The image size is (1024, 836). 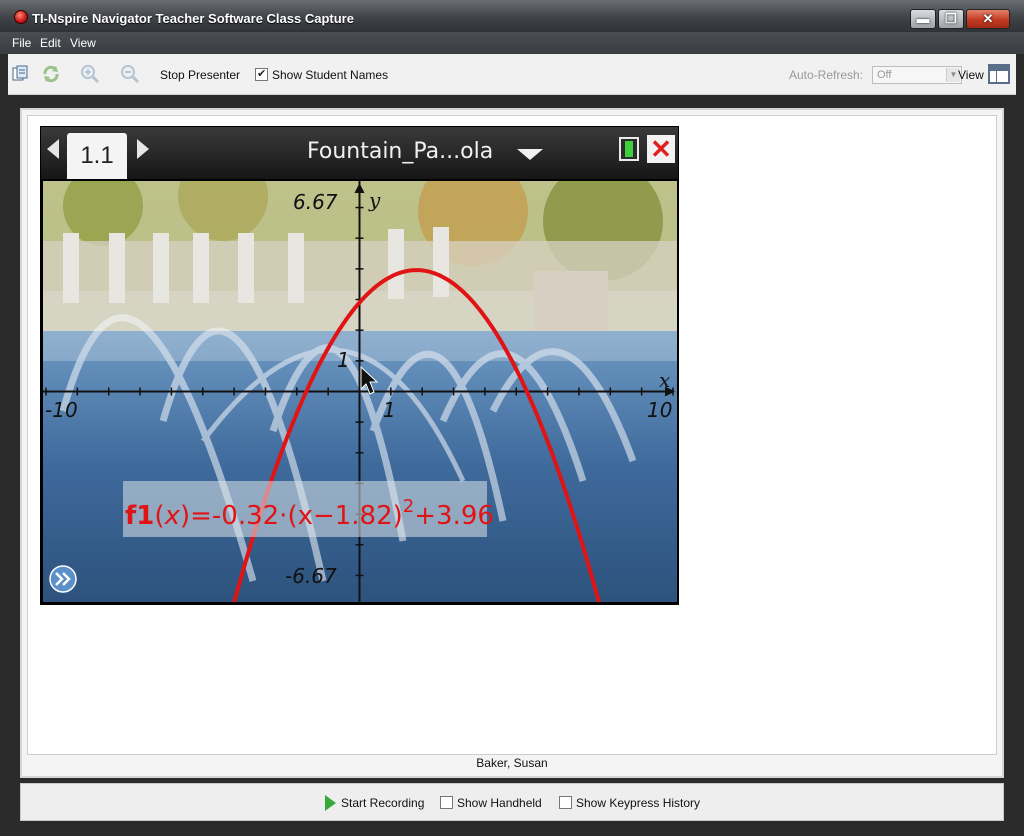 I want to click on close-window-button: ✕, so click(x=988, y=19).